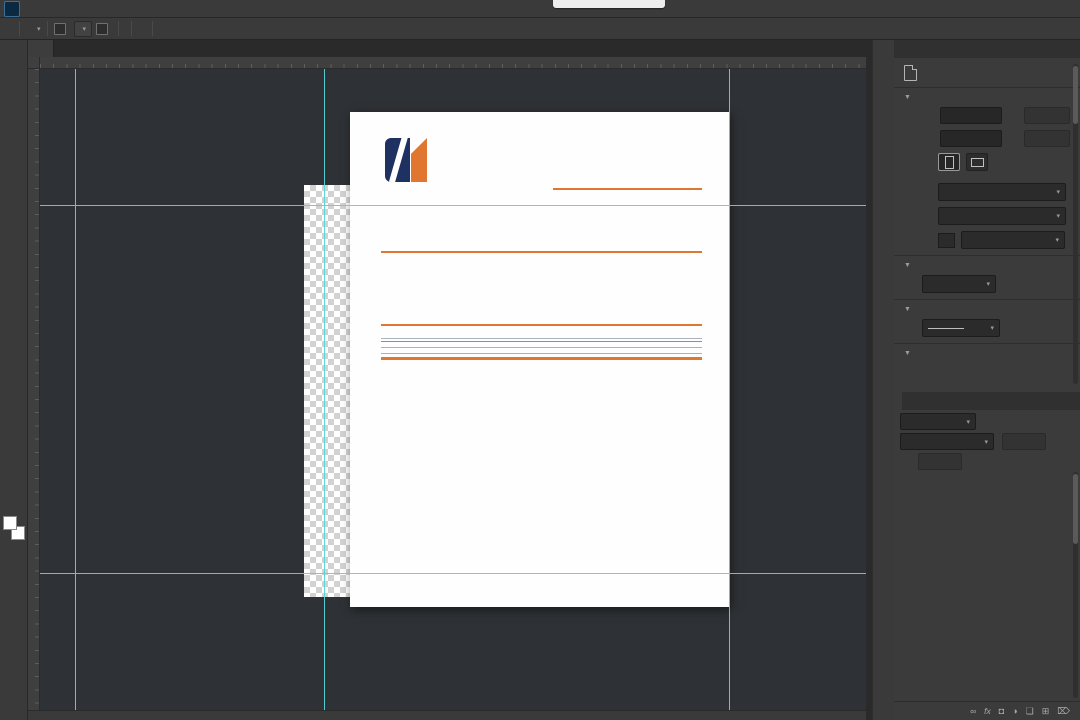 Image resolution: width=1080 pixels, height=720 pixels. What do you see at coordinates (987, 97) in the screenshot?
I see `canvas-section-header: ▼` at bounding box center [987, 97].